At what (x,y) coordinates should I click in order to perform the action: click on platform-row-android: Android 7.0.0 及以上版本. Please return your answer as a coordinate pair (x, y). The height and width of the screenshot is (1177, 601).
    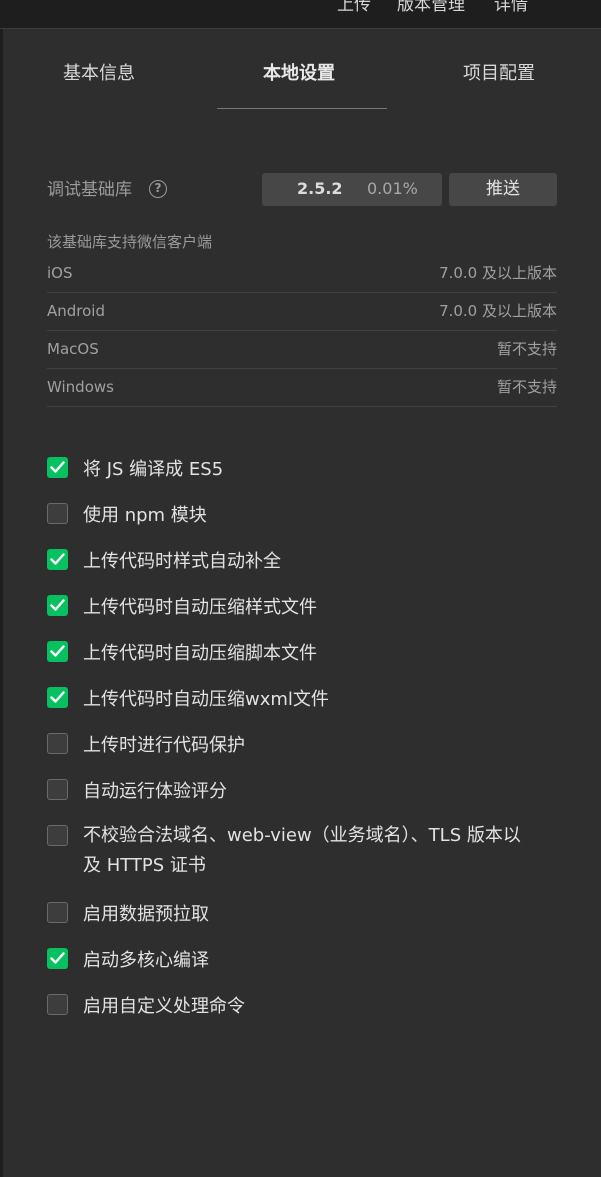
    Looking at the image, I should click on (302, 312).